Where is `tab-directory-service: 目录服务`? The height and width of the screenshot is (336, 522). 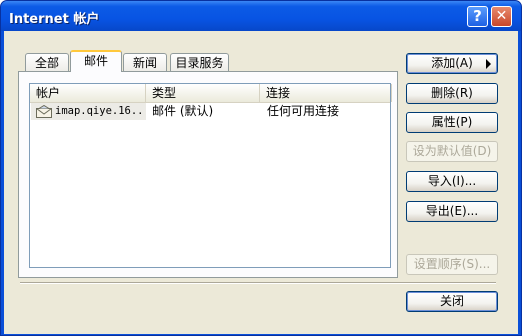
tab-directory-service: 目录服务 is located at coordinates (199, 62).